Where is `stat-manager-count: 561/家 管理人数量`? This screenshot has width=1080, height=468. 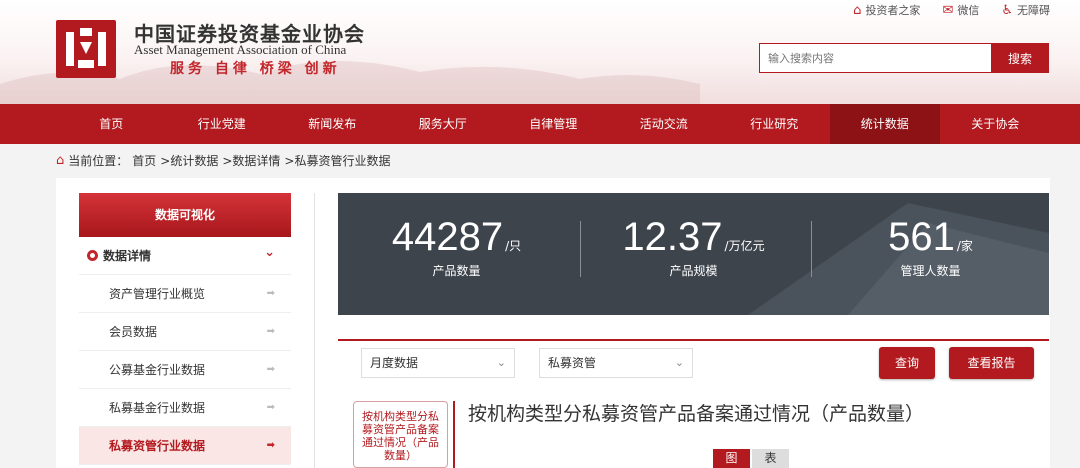
stat-manager-count: 561/家 管理人数量 is located at coordinates (930, 247).